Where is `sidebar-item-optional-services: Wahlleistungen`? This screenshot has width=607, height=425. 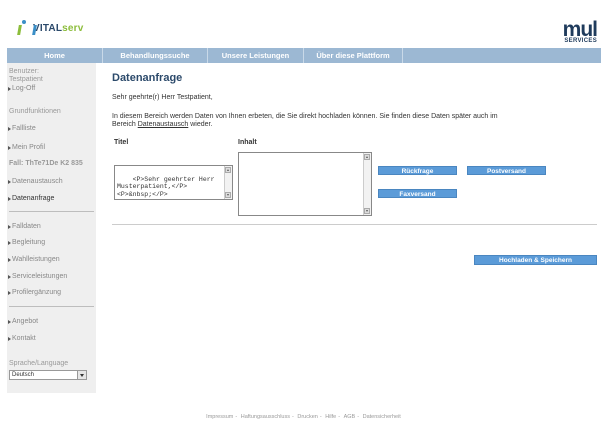 sidebar-item-optional-services: Wahlleistungen is located at coordinates (33, 259).